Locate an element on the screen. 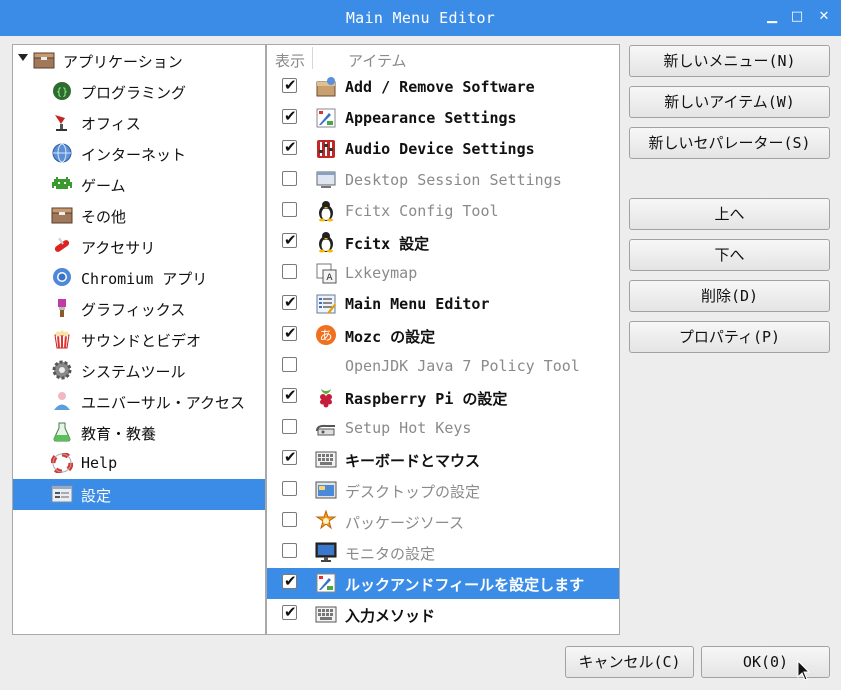 This screenshot has width=841, height=690. list-item: ✔ Fcitx 設定 is located at coordinates (443, 242).